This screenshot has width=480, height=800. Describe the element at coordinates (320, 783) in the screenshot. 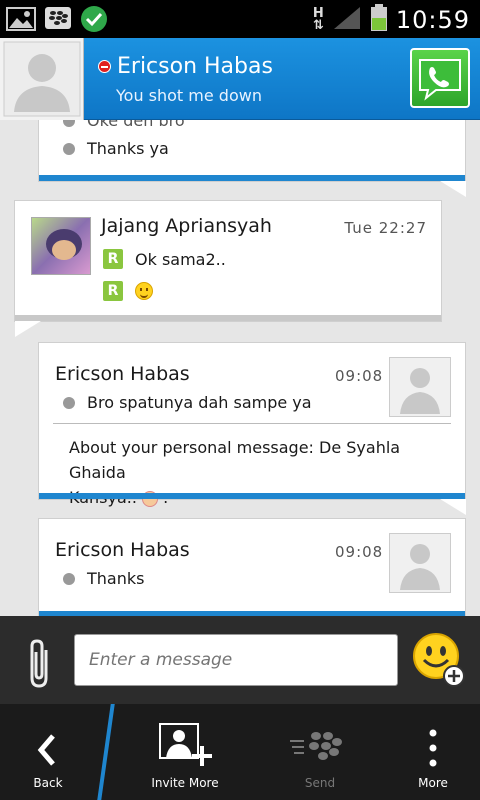

I see `send-label: Send` at that location.